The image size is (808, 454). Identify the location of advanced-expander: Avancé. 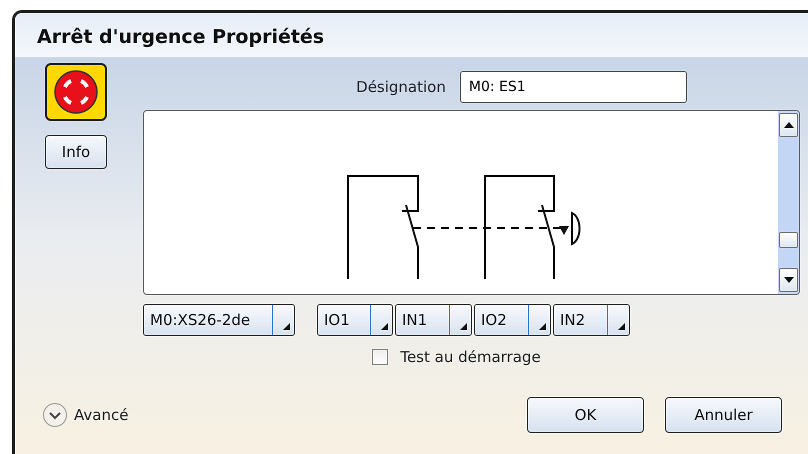
(85, 415).